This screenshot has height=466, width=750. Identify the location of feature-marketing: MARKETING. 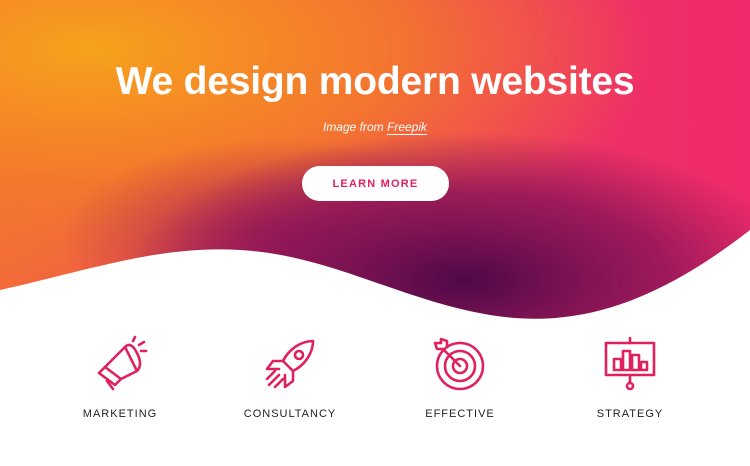
(120, 377).